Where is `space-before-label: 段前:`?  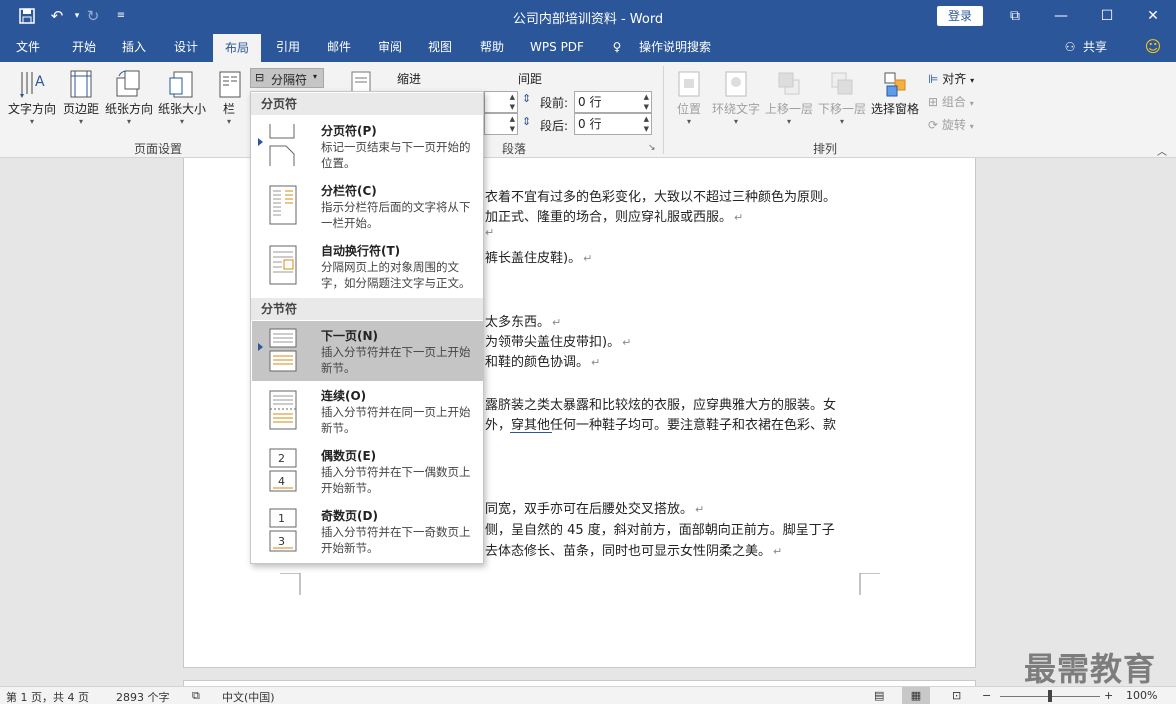
space-before-label: 段前: is located at coordinates (554, 103).